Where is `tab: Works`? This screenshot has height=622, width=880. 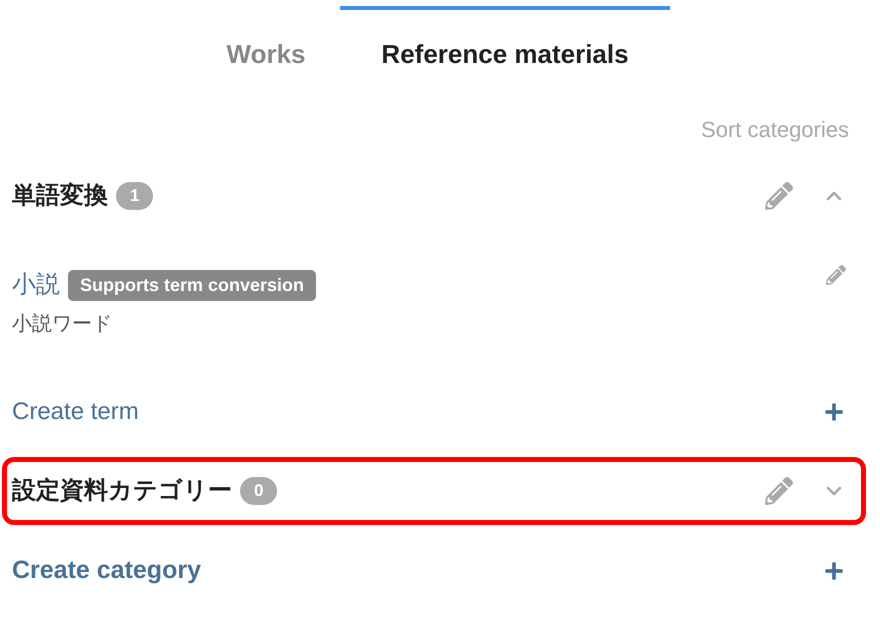 tab: Works is located at coordinates (266, 52).